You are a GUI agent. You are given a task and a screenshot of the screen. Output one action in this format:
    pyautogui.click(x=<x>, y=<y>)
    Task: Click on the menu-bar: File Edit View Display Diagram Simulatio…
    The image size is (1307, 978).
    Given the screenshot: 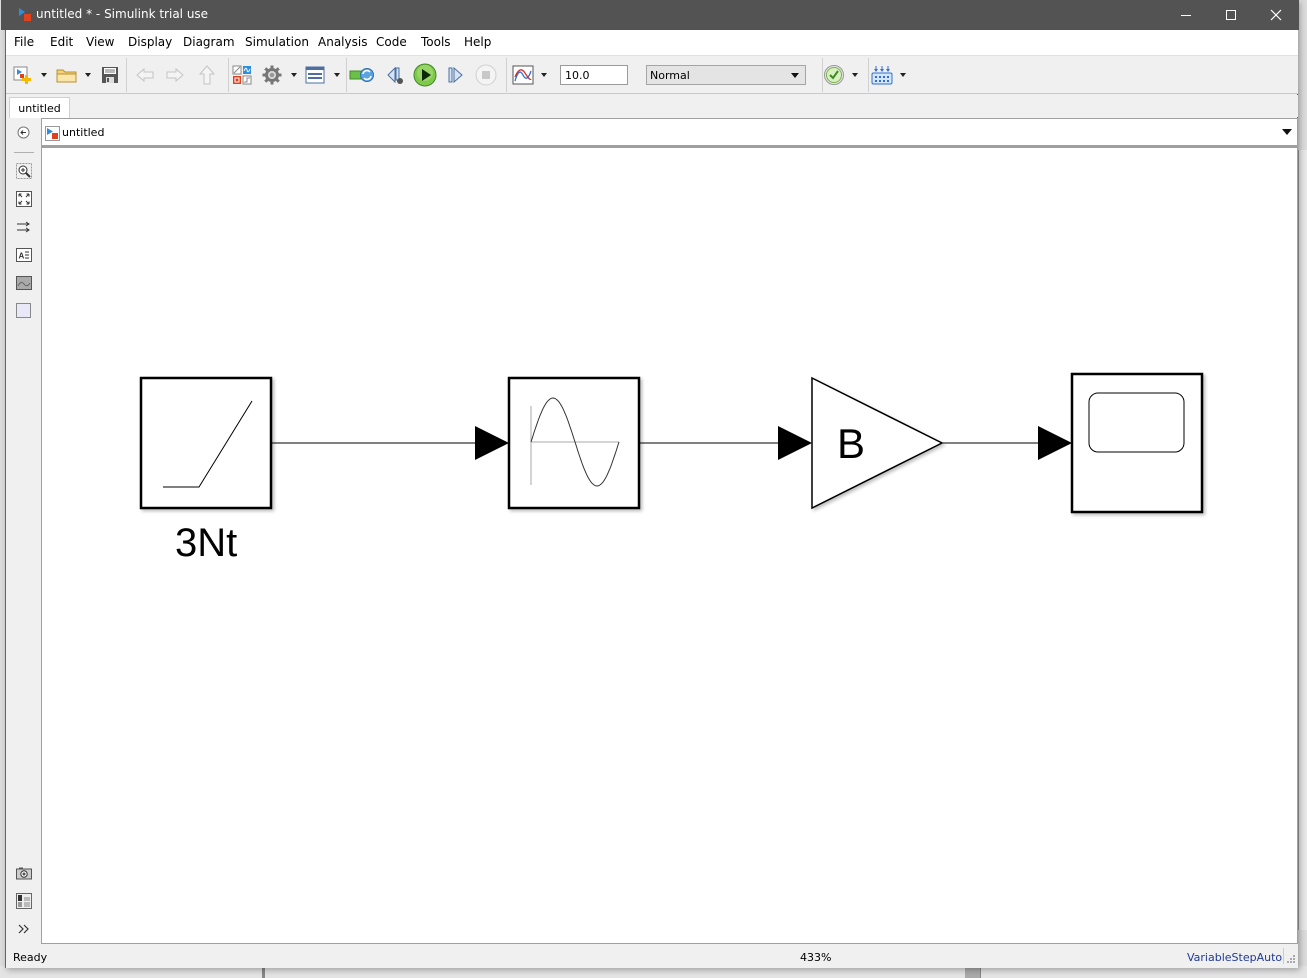 What is the action you would take?
    pyautogui.click(x=652, y=42)
    